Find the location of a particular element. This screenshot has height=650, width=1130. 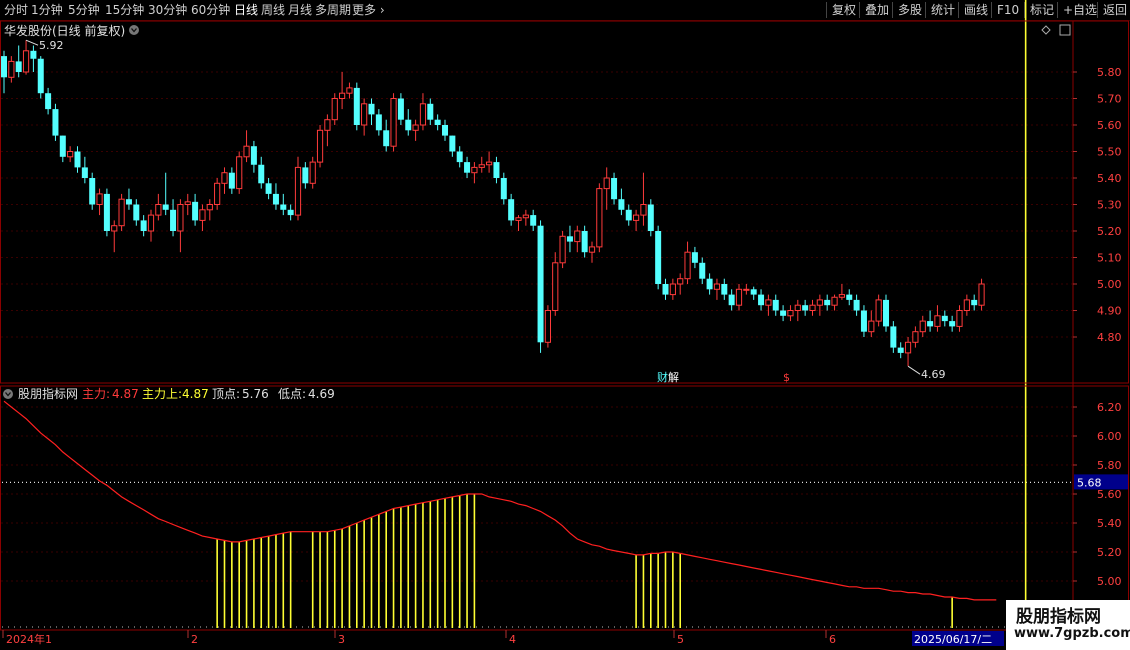

main-tick-label: 5.70 is located at coordinates (1109, 99).